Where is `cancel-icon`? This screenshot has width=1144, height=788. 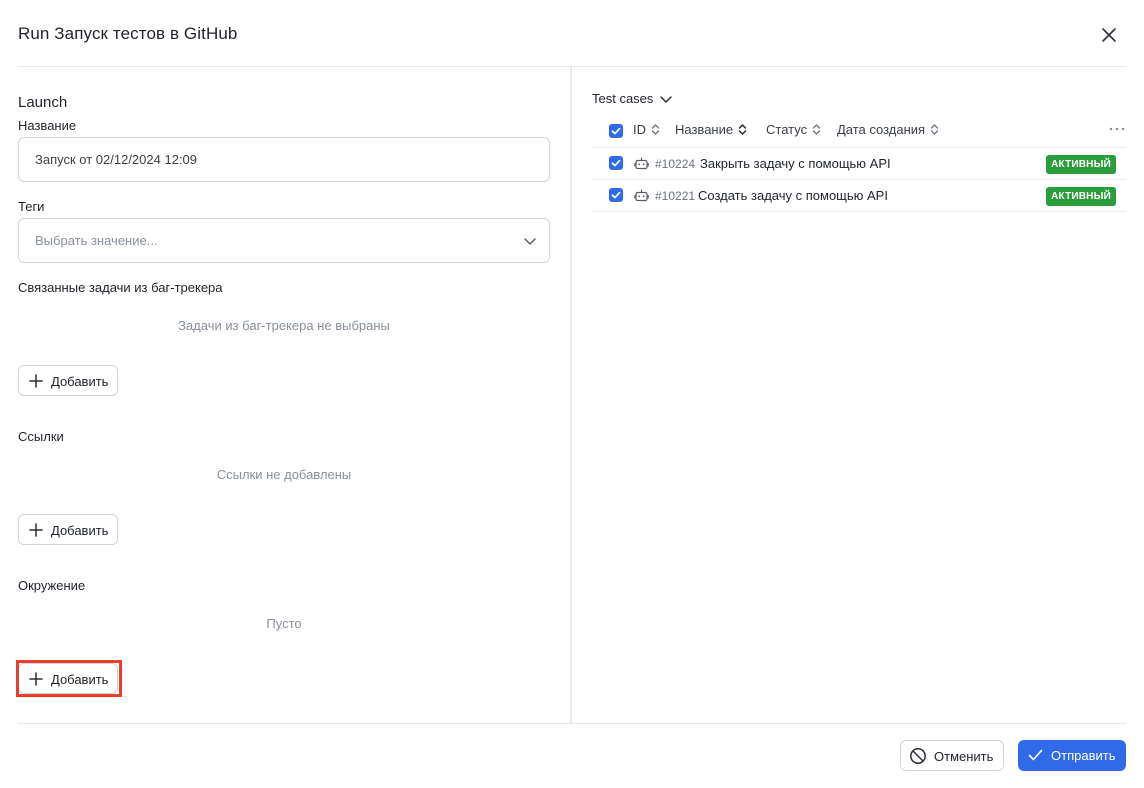
cancel-icon is located at coordinates (918, 756).